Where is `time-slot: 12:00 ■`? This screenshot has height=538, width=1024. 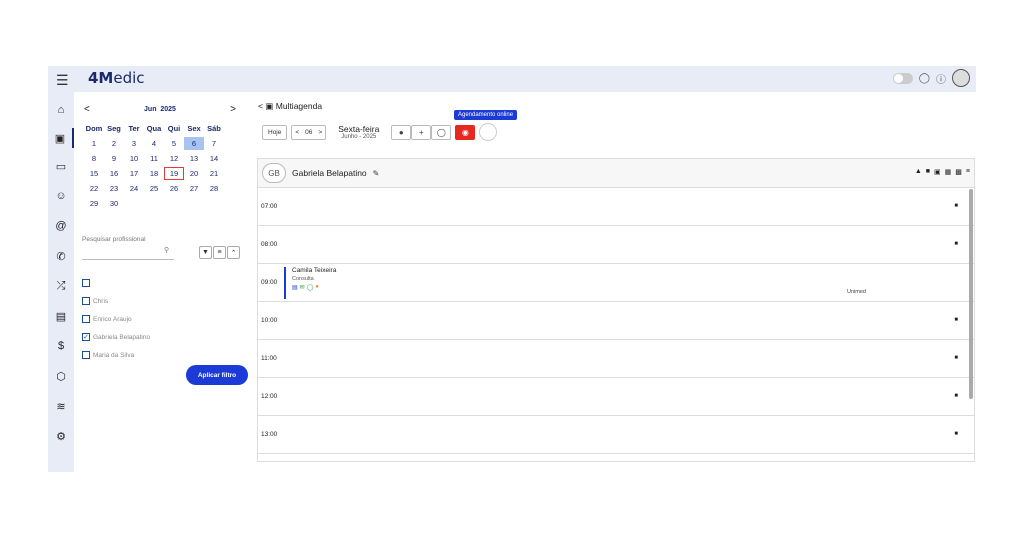
time-slot: 12:00 ■ is located at coordinates (616, 397).